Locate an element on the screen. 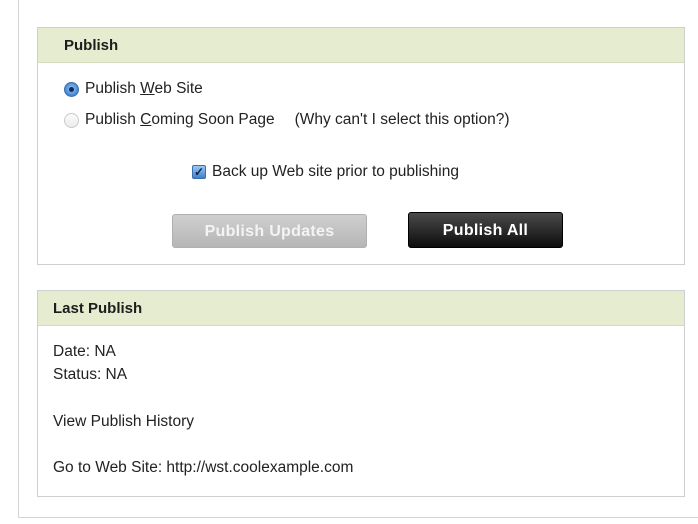  radio-disabled-icon is located at coordinates (71, 120).